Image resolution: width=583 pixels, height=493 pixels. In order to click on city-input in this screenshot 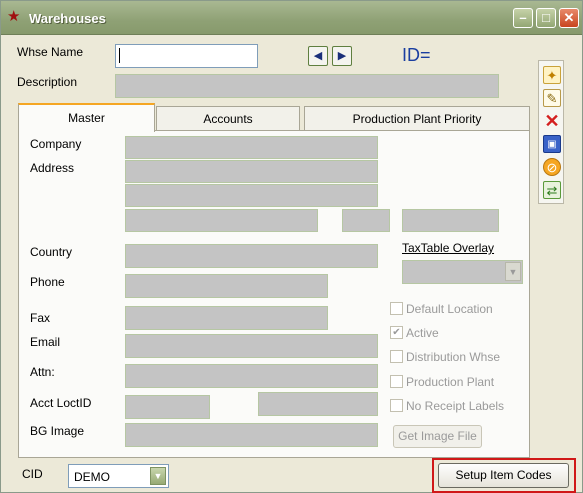, I will do `click(221, 220)`.